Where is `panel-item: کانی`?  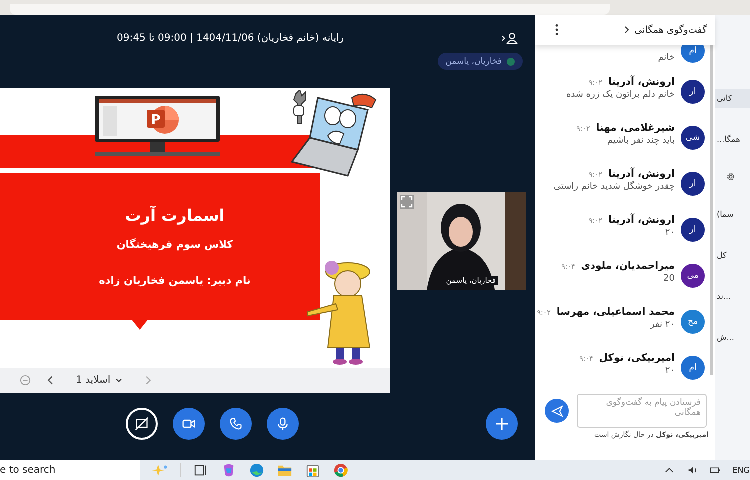
panel-item: کانی is located at coordinates (732, 98).